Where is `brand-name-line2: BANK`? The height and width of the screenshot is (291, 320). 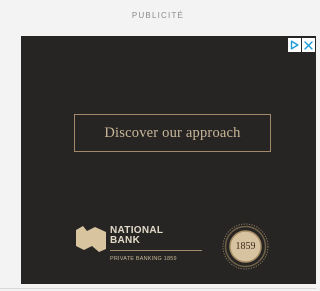 brand-name-line2: BANK is located at coordinates (125, 240).